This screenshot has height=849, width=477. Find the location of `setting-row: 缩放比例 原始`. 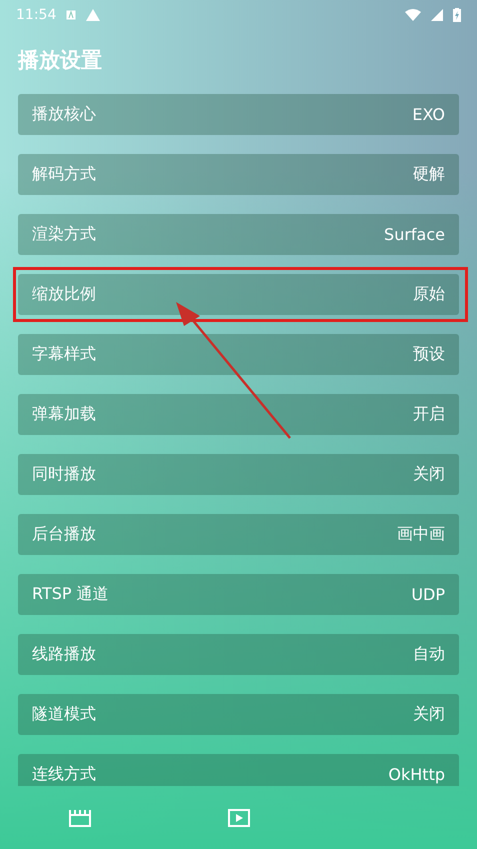

setting-row: 缩放比例 原始 is located at coordinates (238, 294).